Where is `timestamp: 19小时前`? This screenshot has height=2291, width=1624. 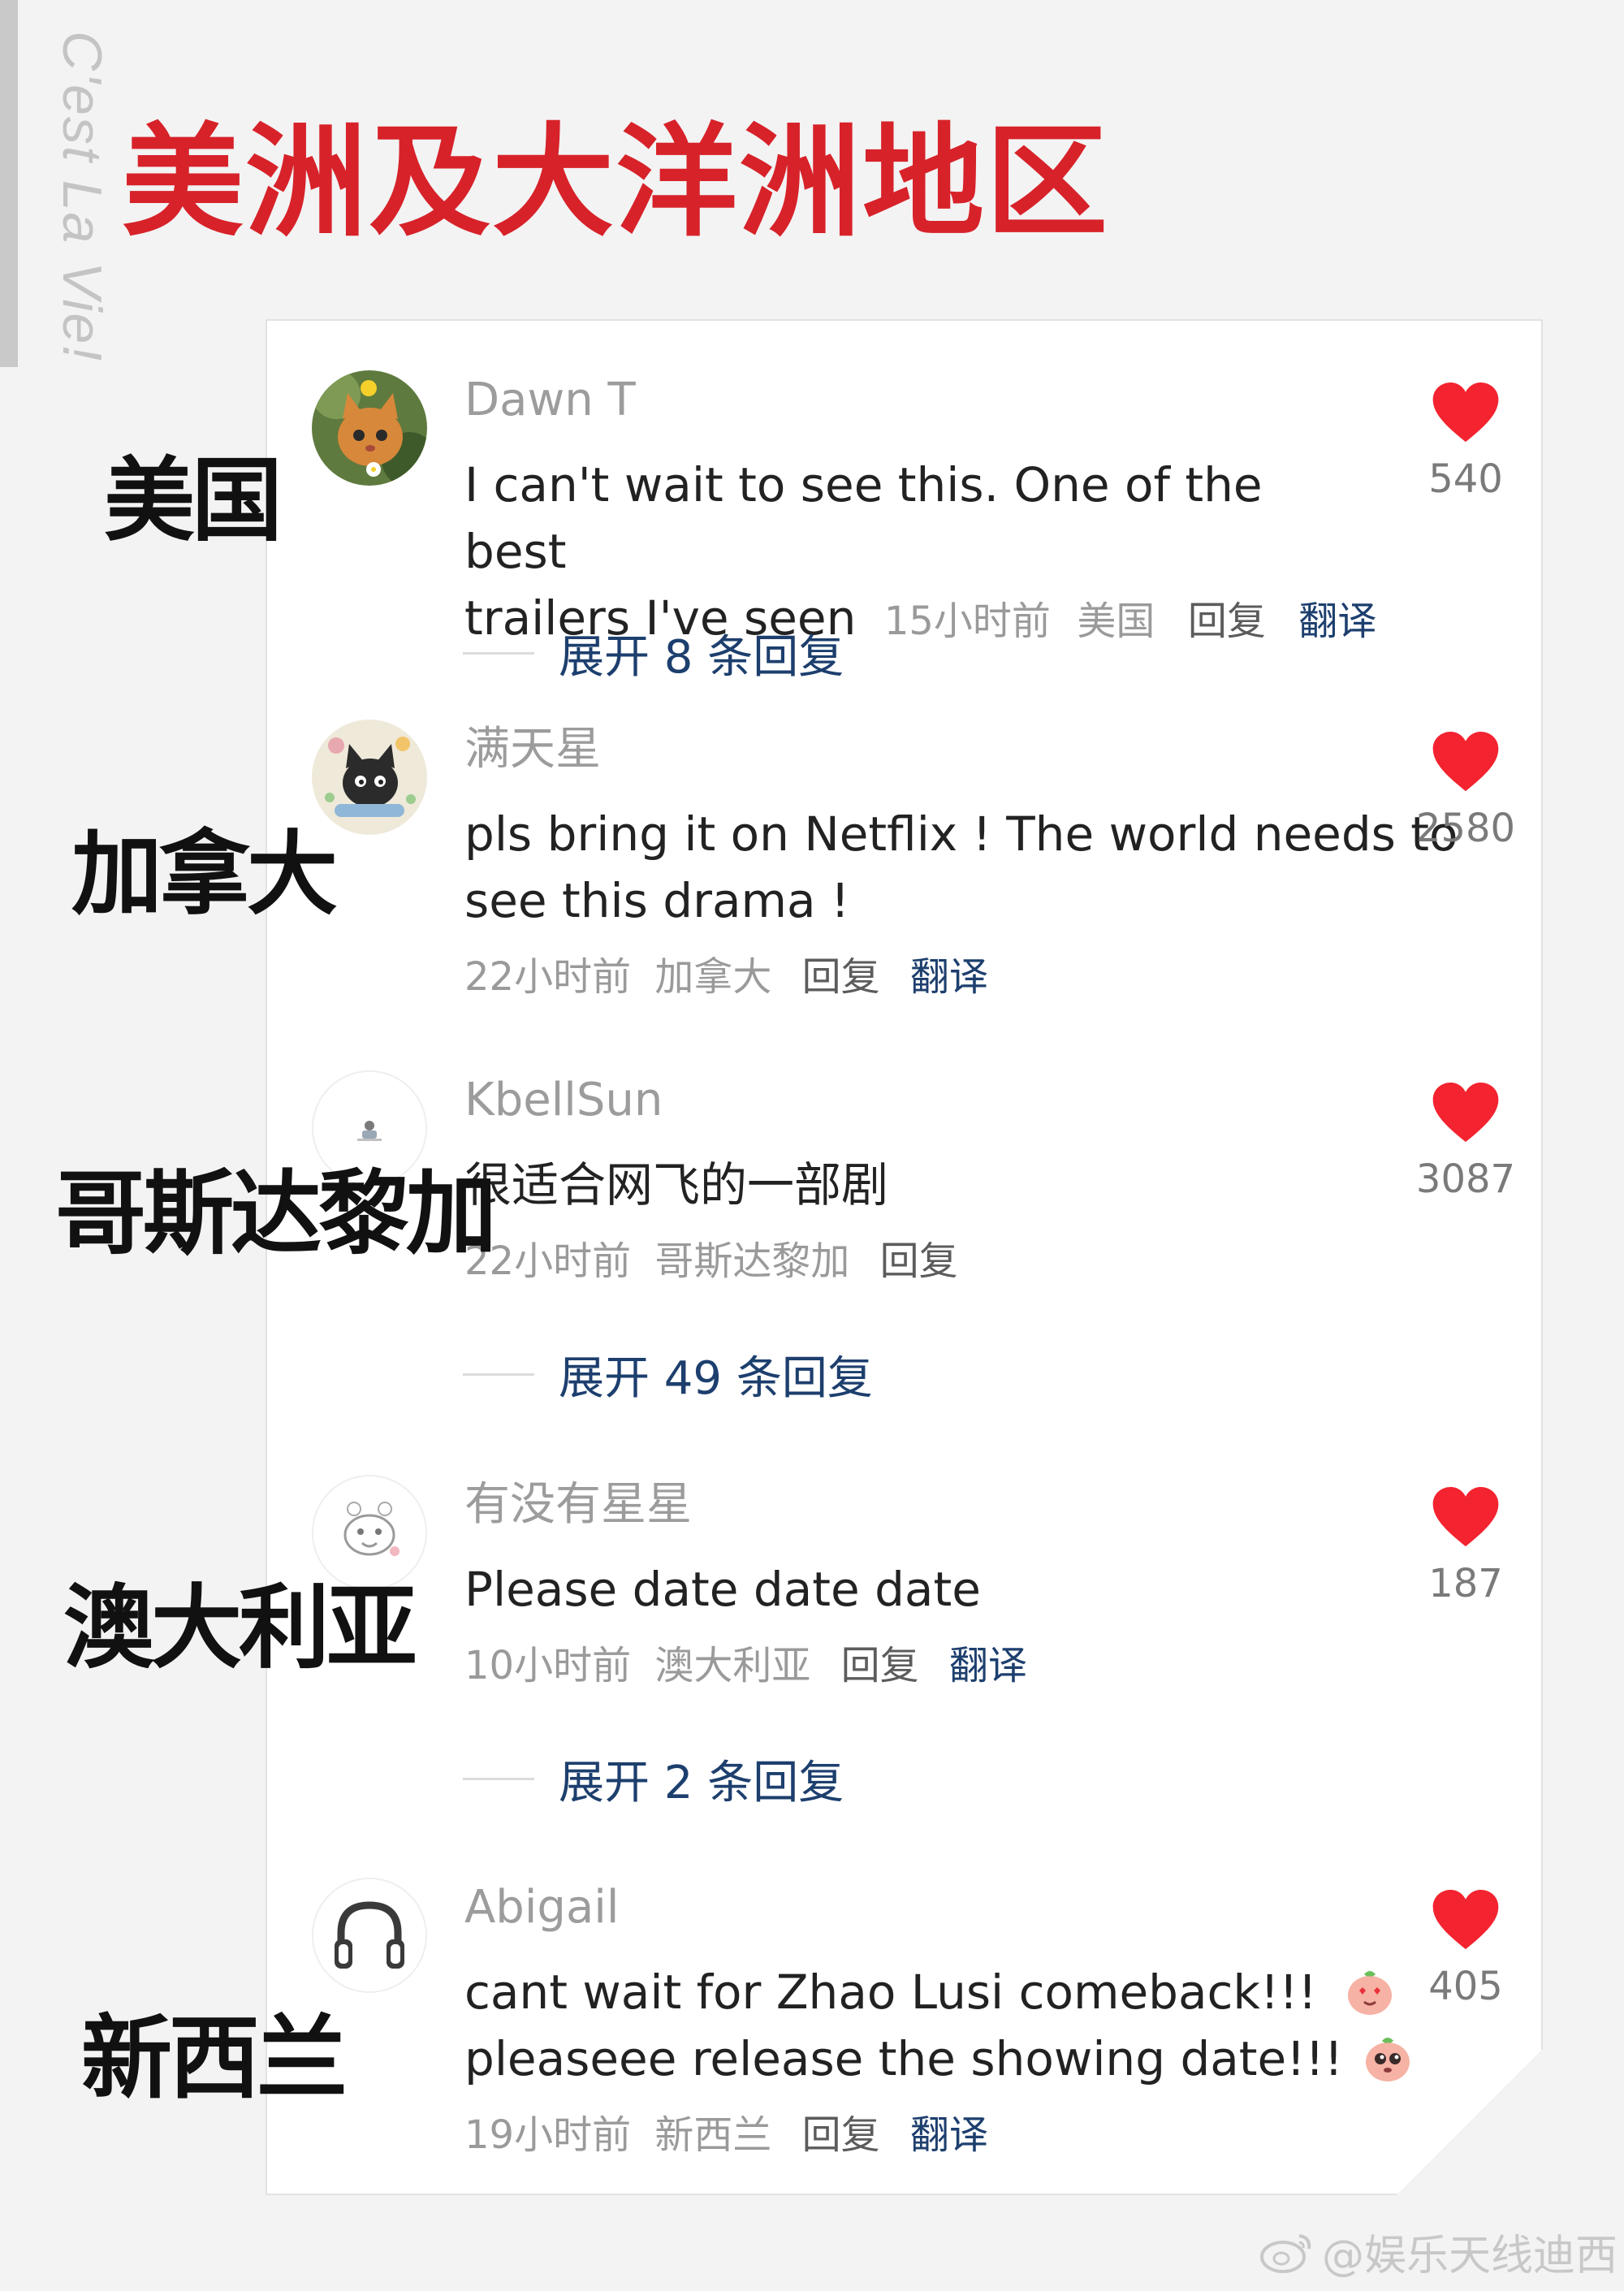 timestamp: 19小时前 is located at coordinates (548, 2135).